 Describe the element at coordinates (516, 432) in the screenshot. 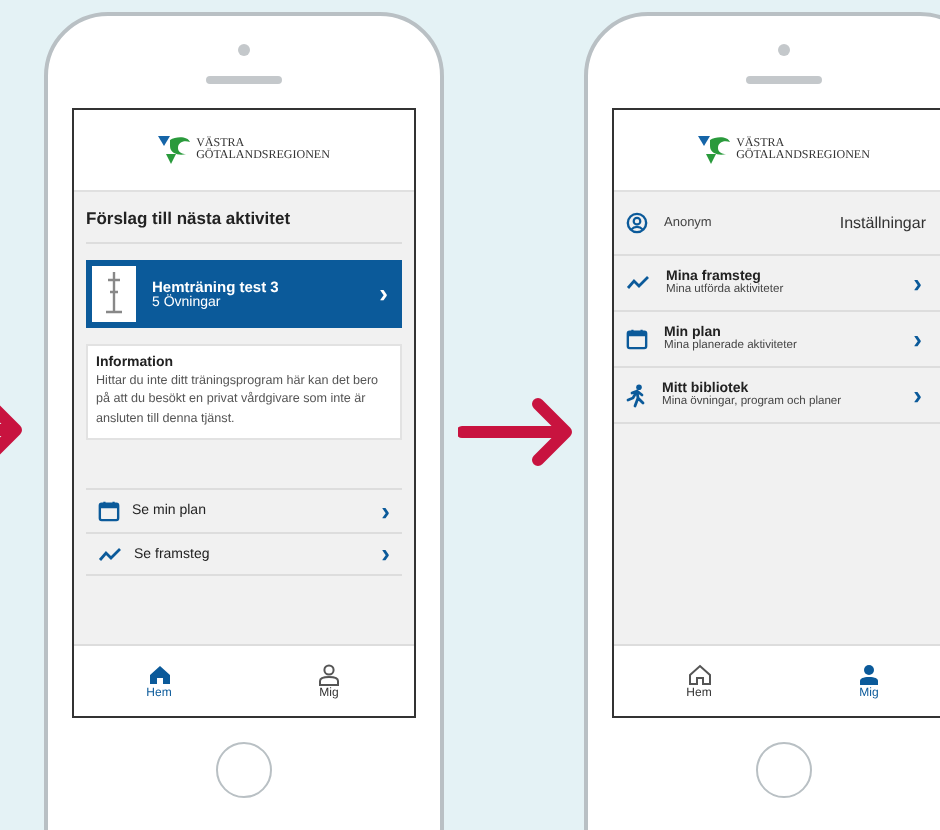

I see `arrow-icon` at that location.